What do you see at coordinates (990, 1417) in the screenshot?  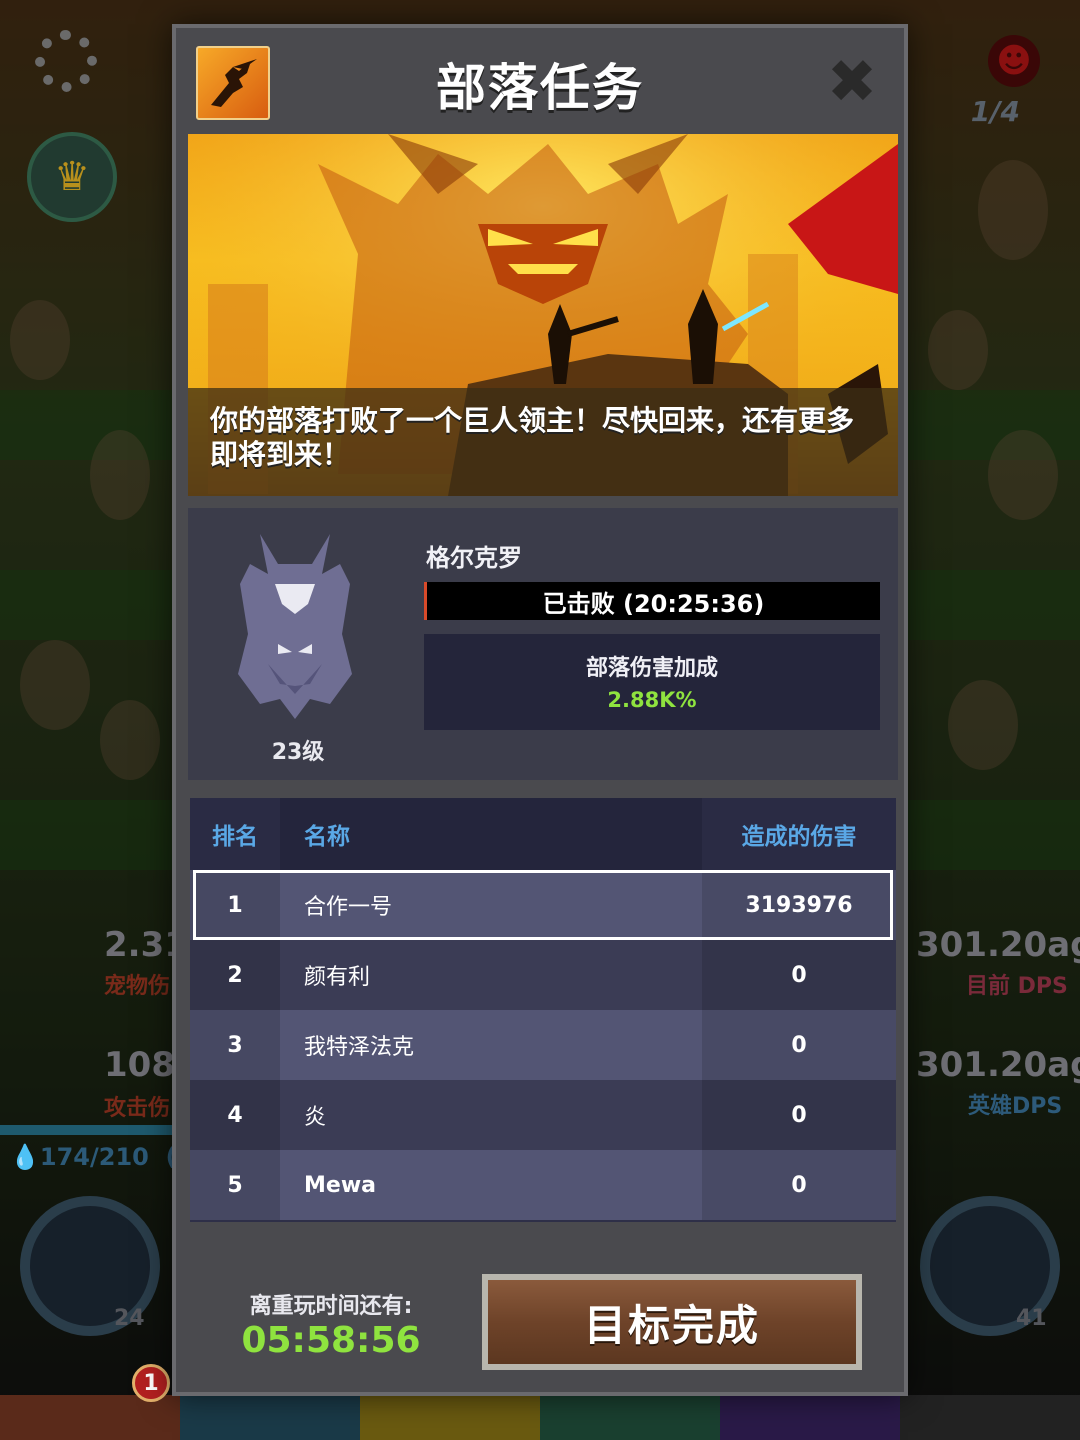 I see `tab-more` at bounding box center [990, 1417].